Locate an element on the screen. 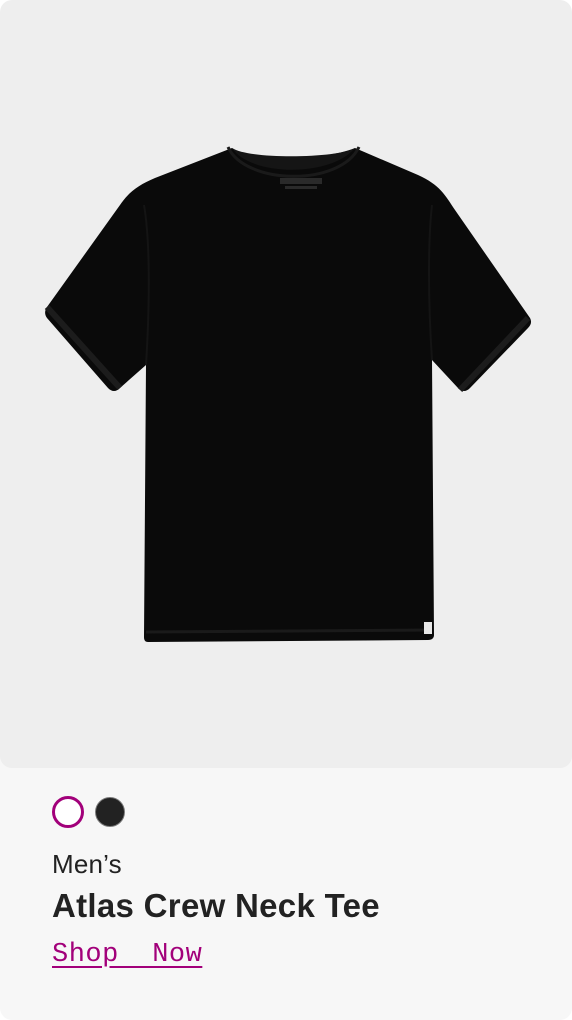 This screenshot has height=1020, width=572. color-swatches is located at coordinates (302, 812).